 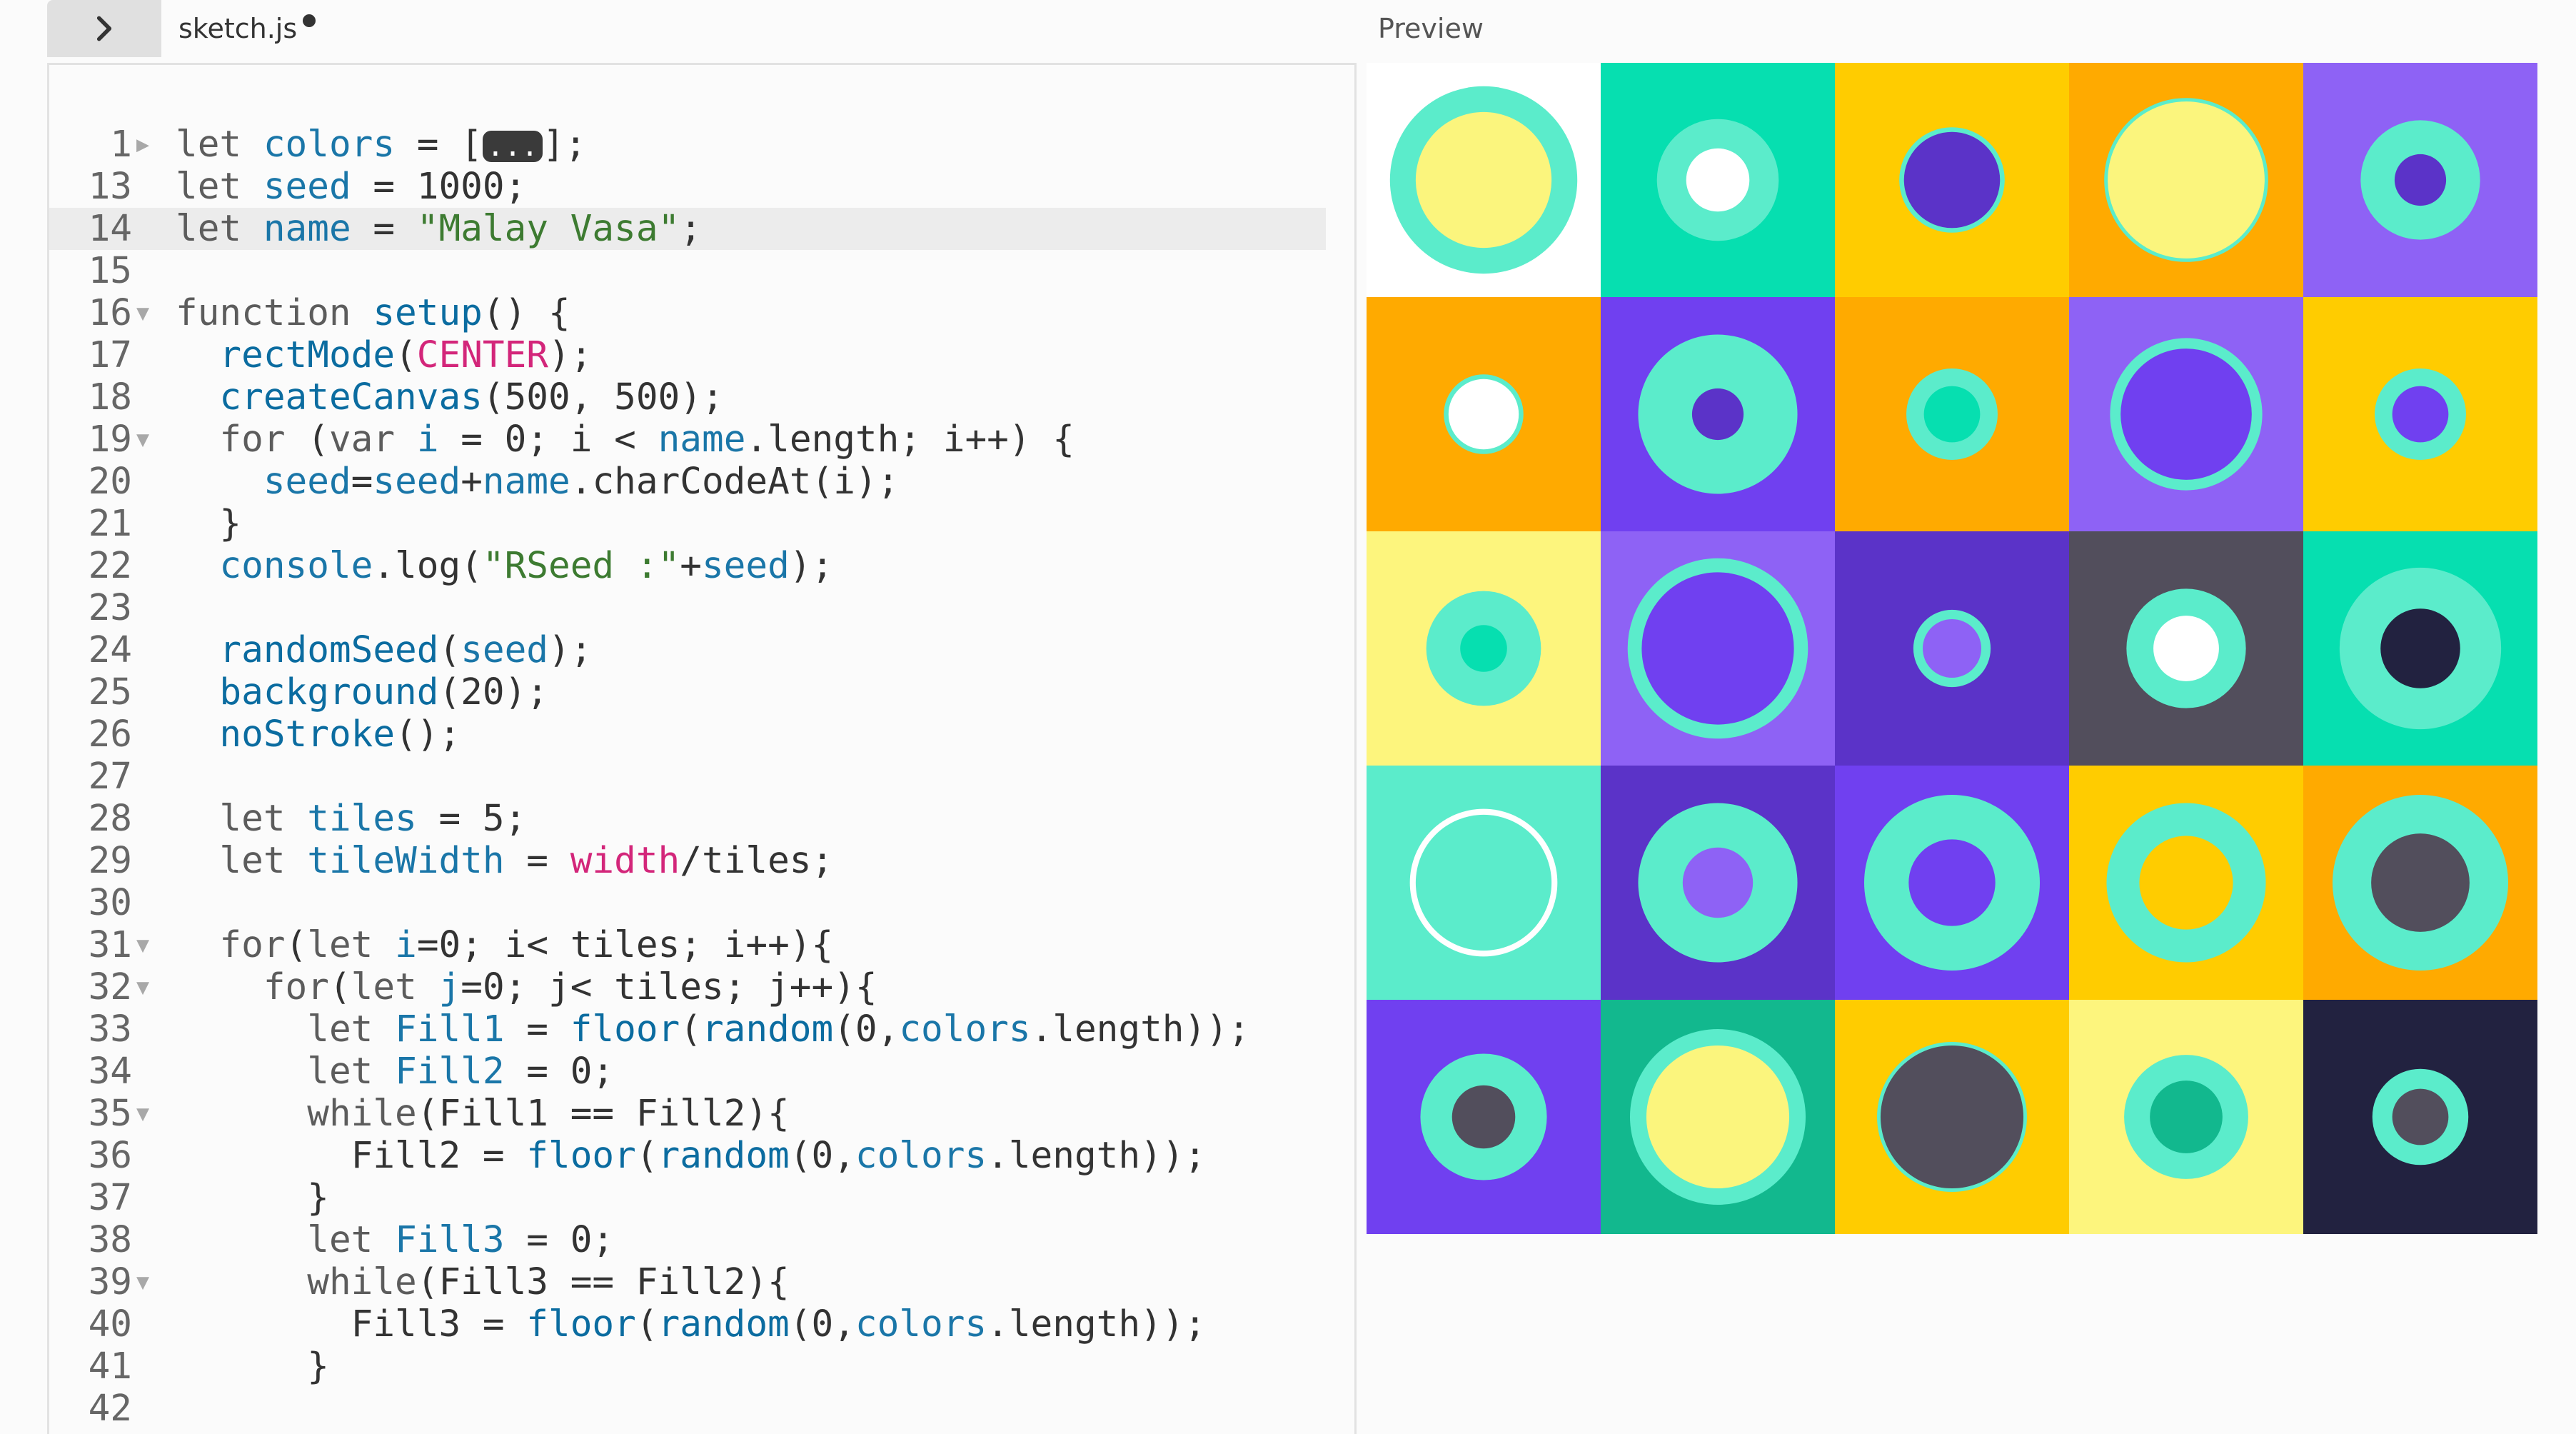 I want to click on code-text: rectMode(CENTER);, so click(x=384, y=355).